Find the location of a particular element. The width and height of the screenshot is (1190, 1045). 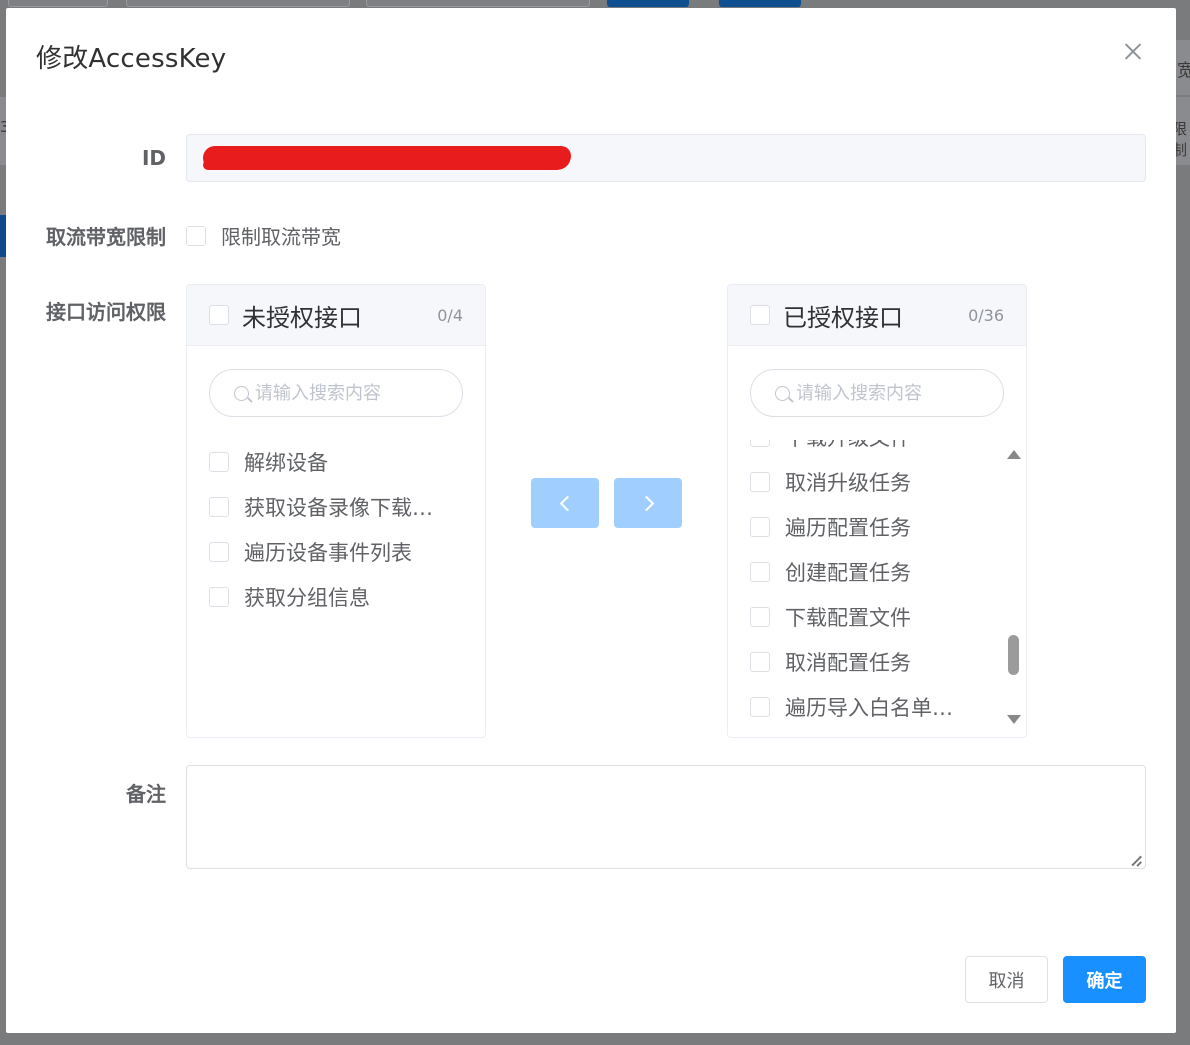

bandwidth-limit-row: 限制取流带宽 is located at coordinates (263, 235).